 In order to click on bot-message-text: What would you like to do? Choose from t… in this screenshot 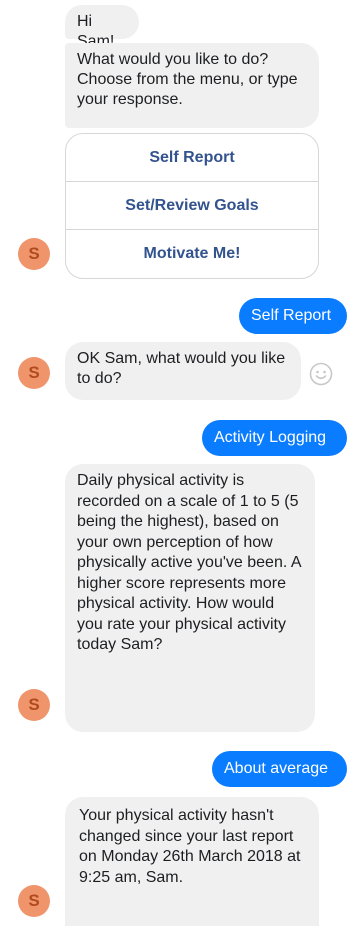, I will do `click(187, 79)`.